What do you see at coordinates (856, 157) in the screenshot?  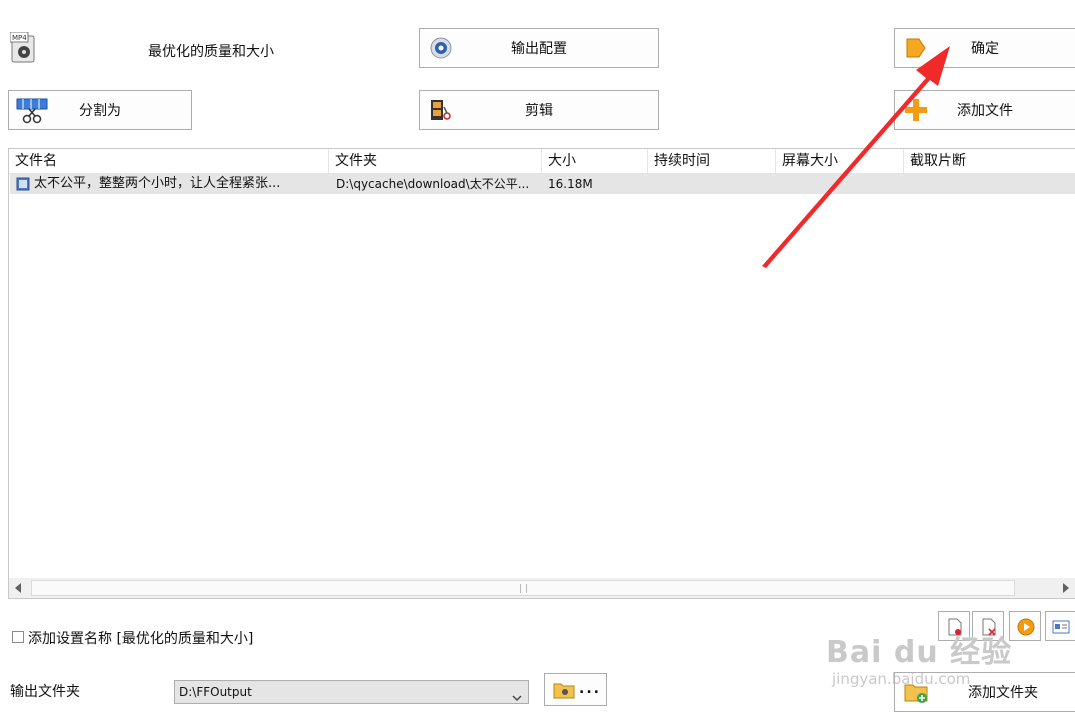 I see `annotation-arrow` at bounding box center [856, 157].